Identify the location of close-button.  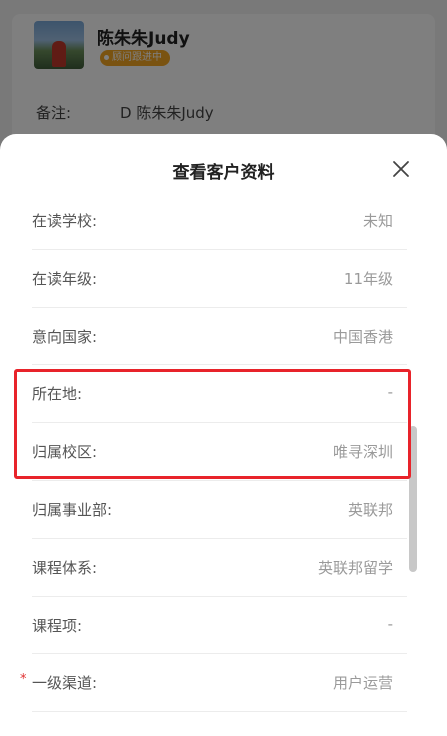
(401, 169).